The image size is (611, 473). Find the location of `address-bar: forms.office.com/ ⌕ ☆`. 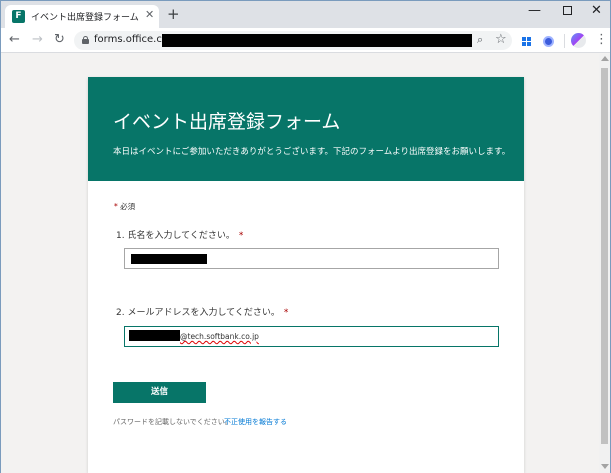

address-bar: forms.office.com/ ⌕ ☆ is located at coordinates (293, 40).